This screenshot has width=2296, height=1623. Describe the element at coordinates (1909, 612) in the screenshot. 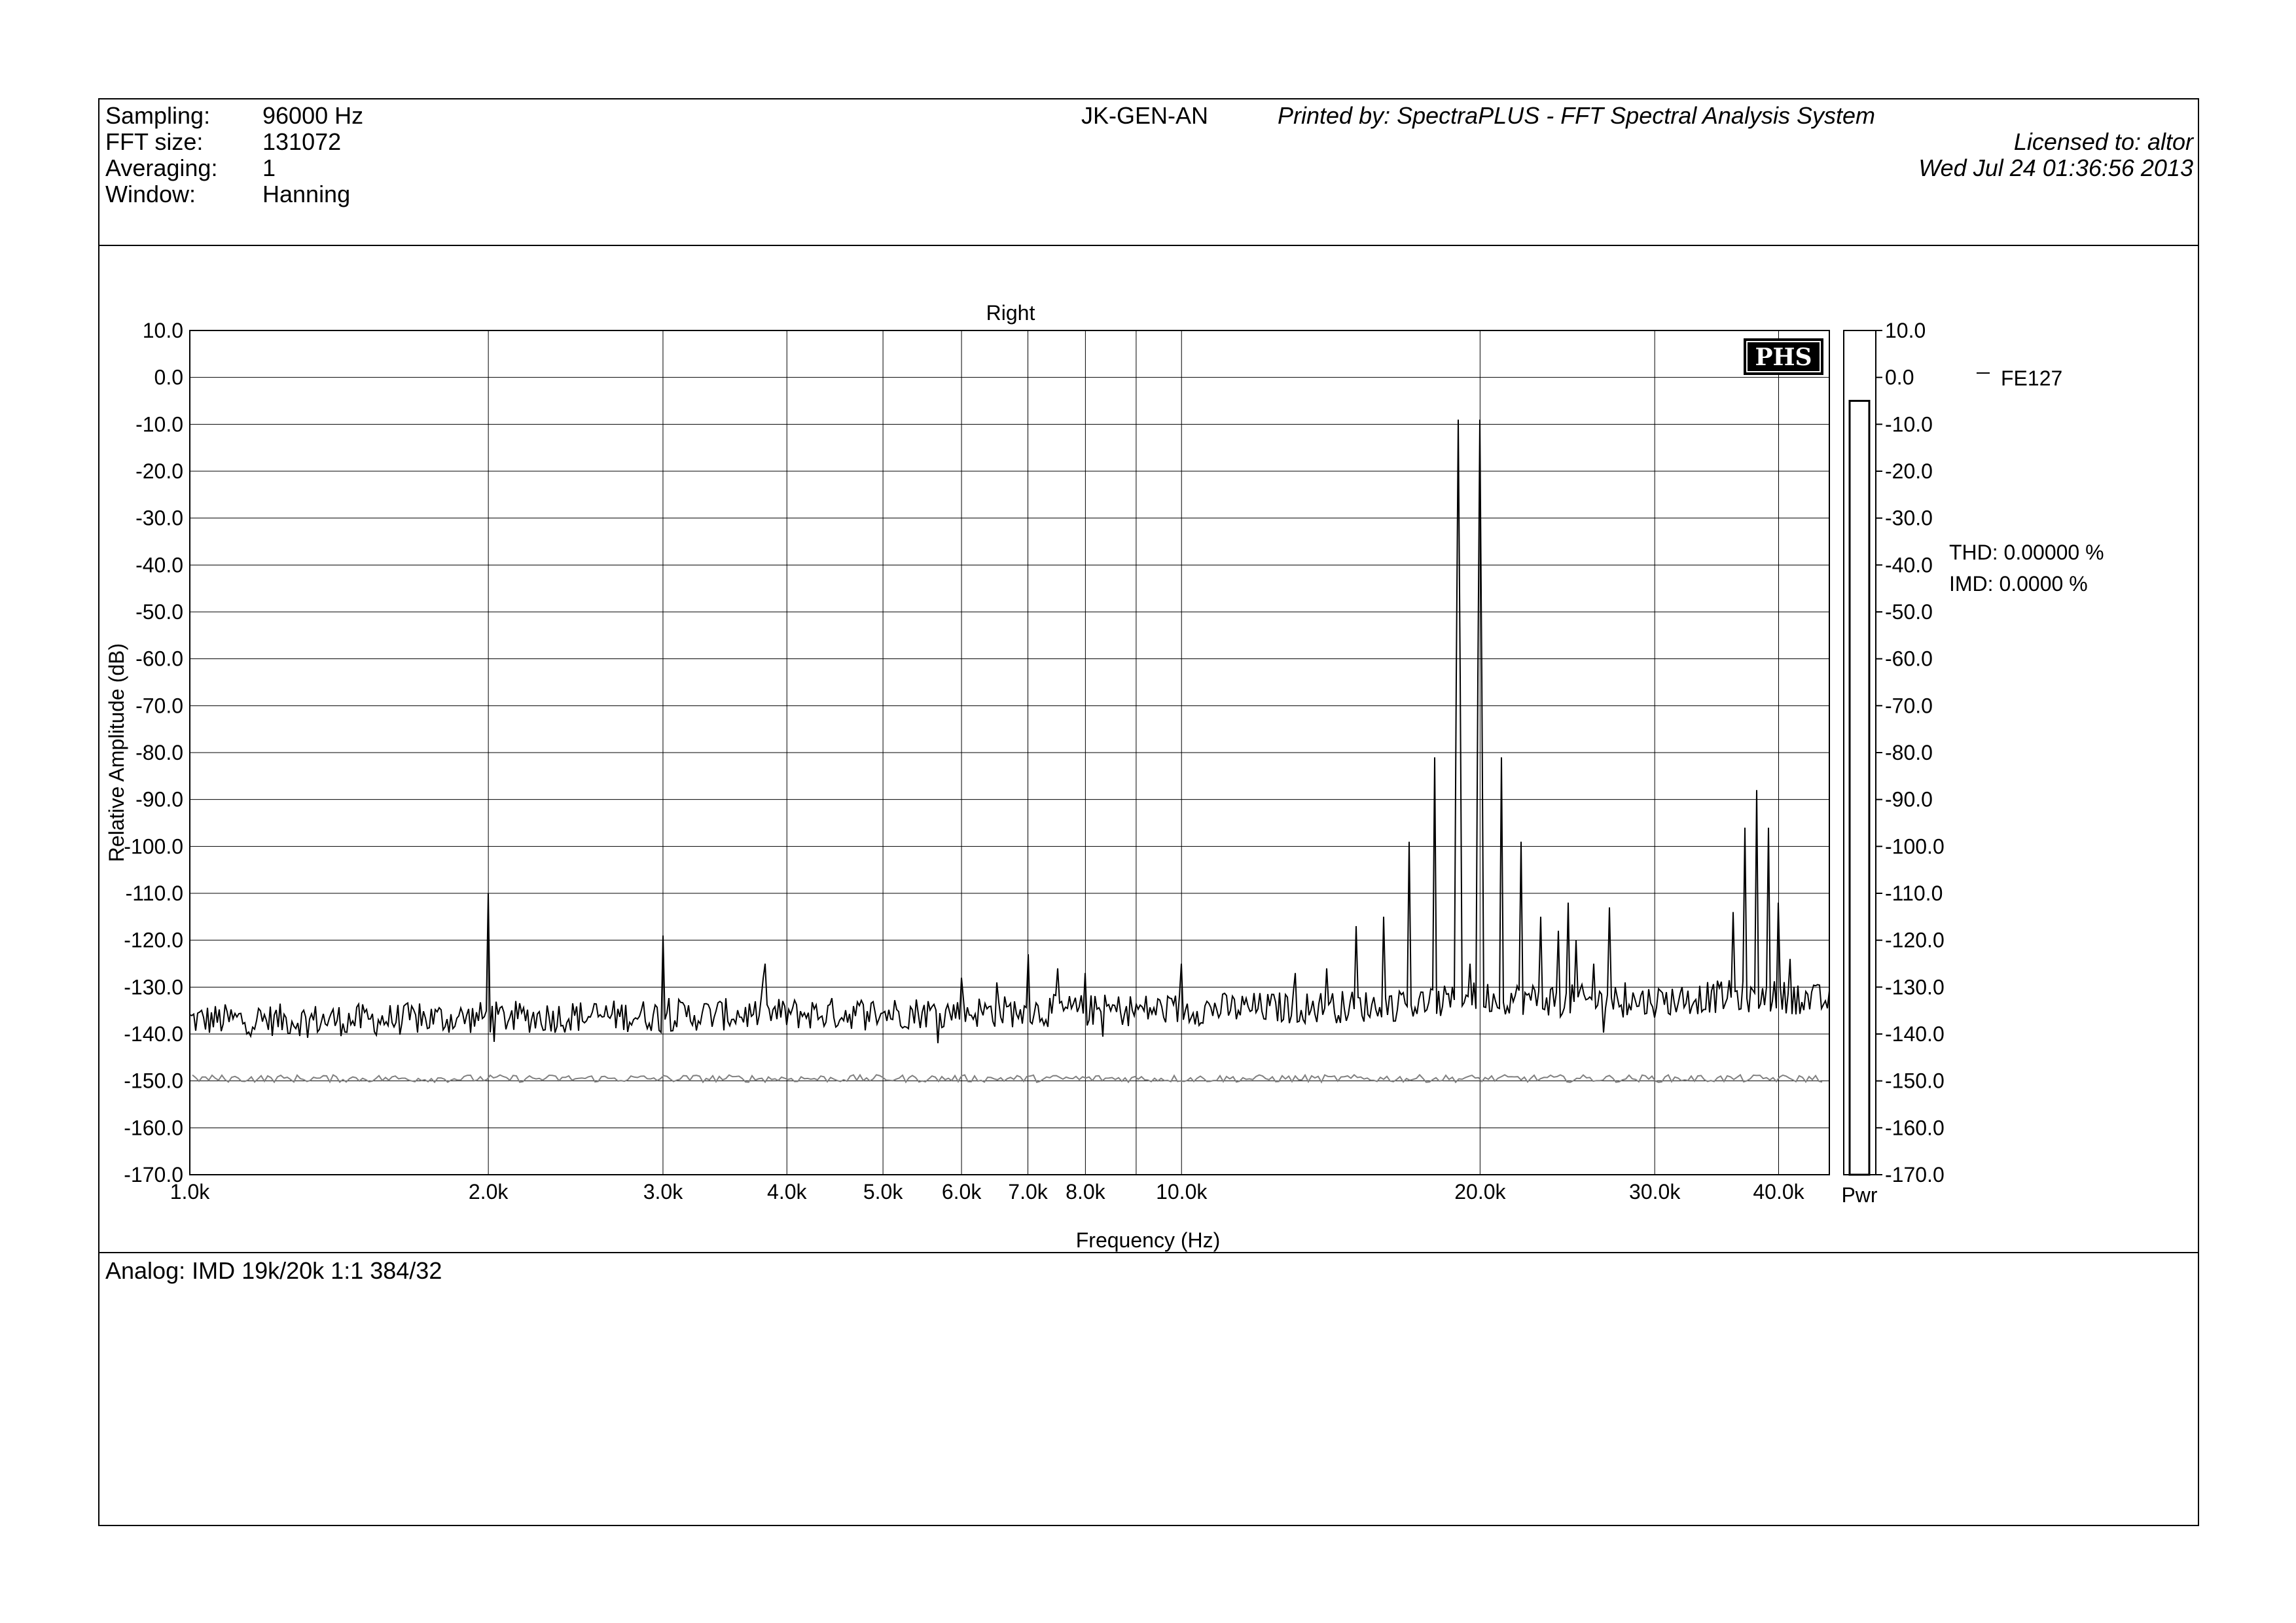

I see `power-meter-tick-label: -50.0` at that location.